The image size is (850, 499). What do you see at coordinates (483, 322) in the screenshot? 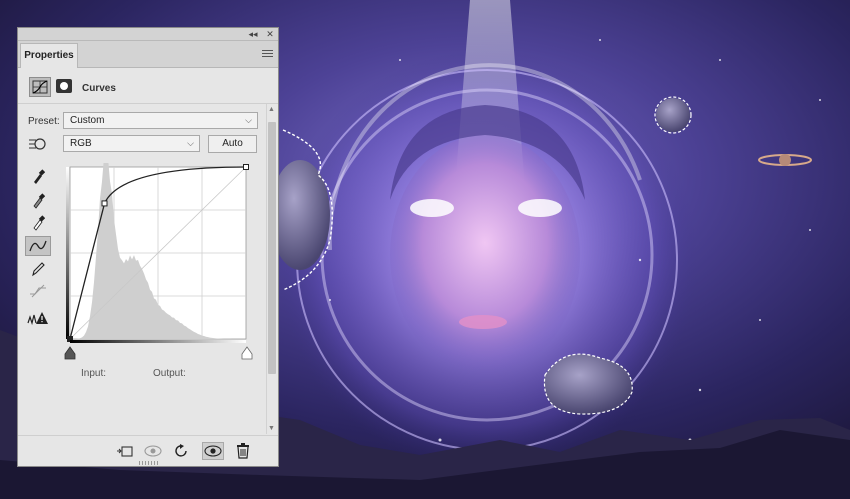
I see `lips` at bounding box center [483, 322].